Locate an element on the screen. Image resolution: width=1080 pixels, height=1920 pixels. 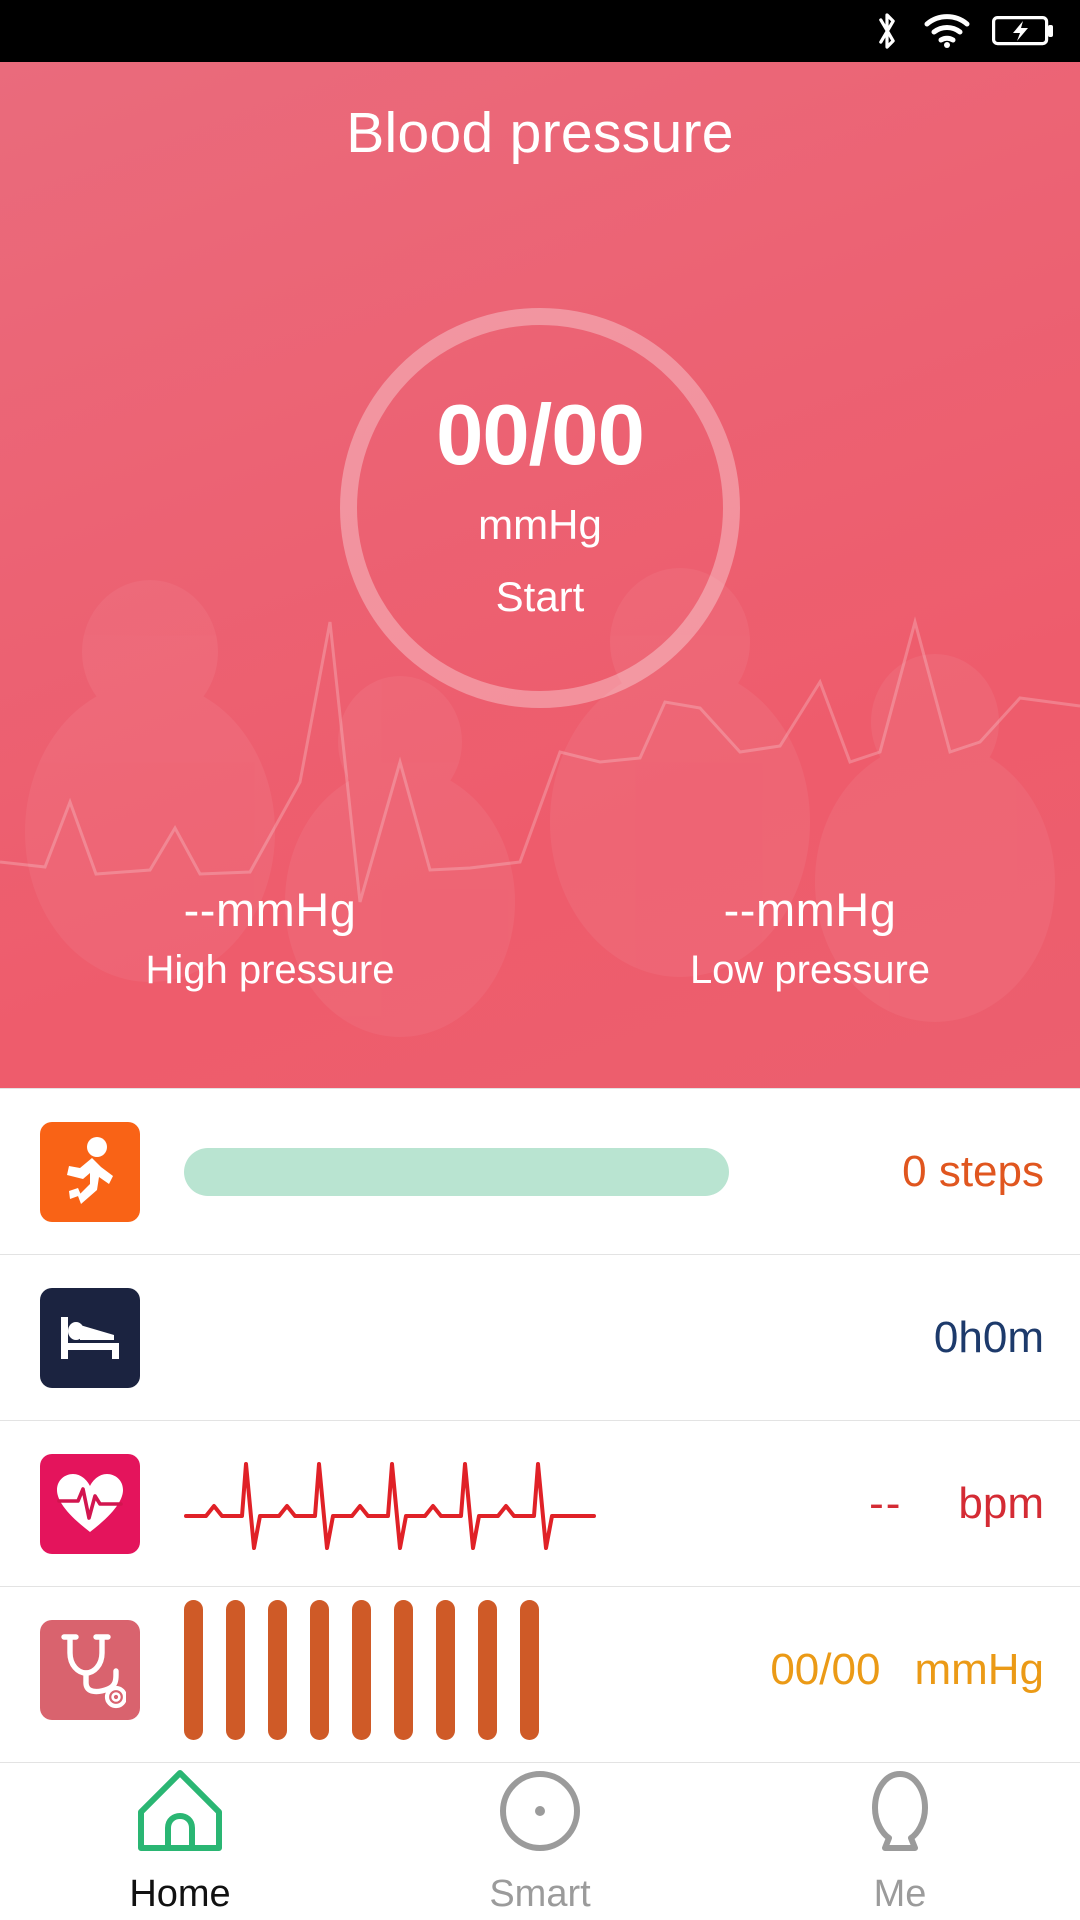
steps-progress-bar is located at coordinates (456, 1171).